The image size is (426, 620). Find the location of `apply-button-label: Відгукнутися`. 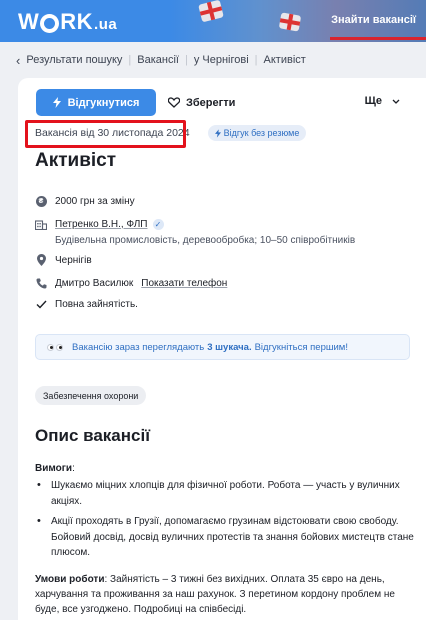

apply-button-label: Відгукнутися is located at coordinates (103, 102).